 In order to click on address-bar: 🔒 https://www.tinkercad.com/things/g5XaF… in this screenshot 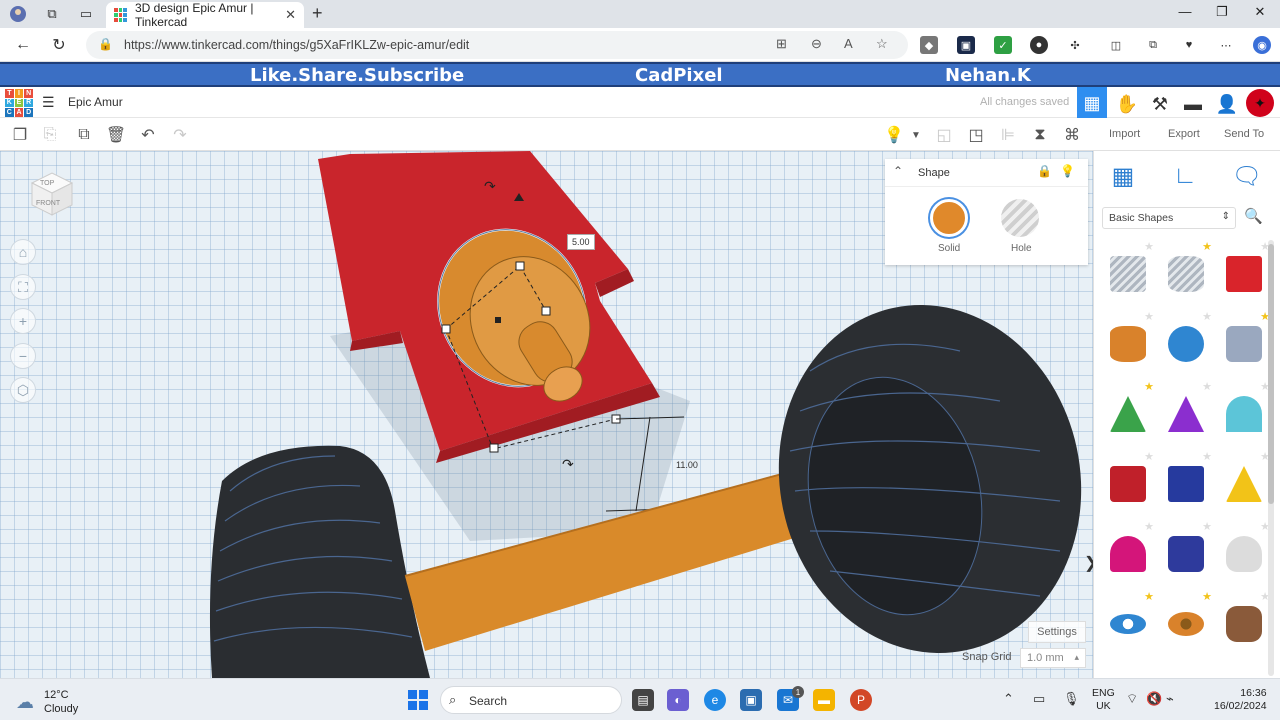, I will do `click(497, 45)`.